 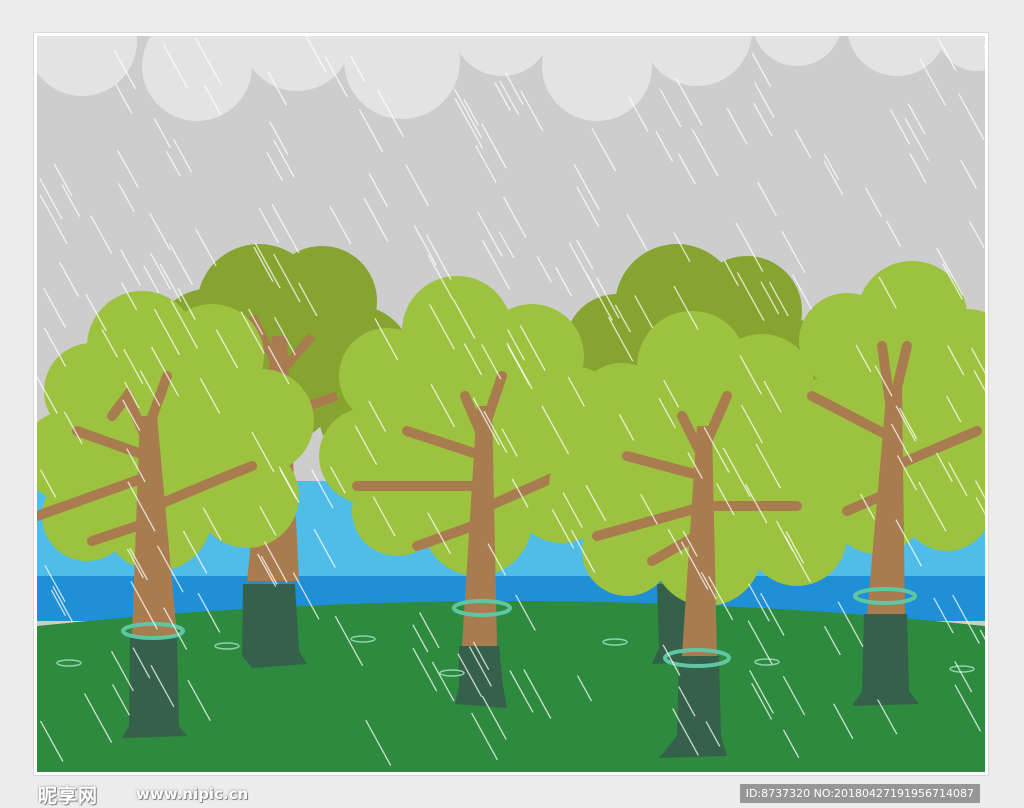 I want to click on watermark-logo: 昵享网, so click(x=68, y=796).